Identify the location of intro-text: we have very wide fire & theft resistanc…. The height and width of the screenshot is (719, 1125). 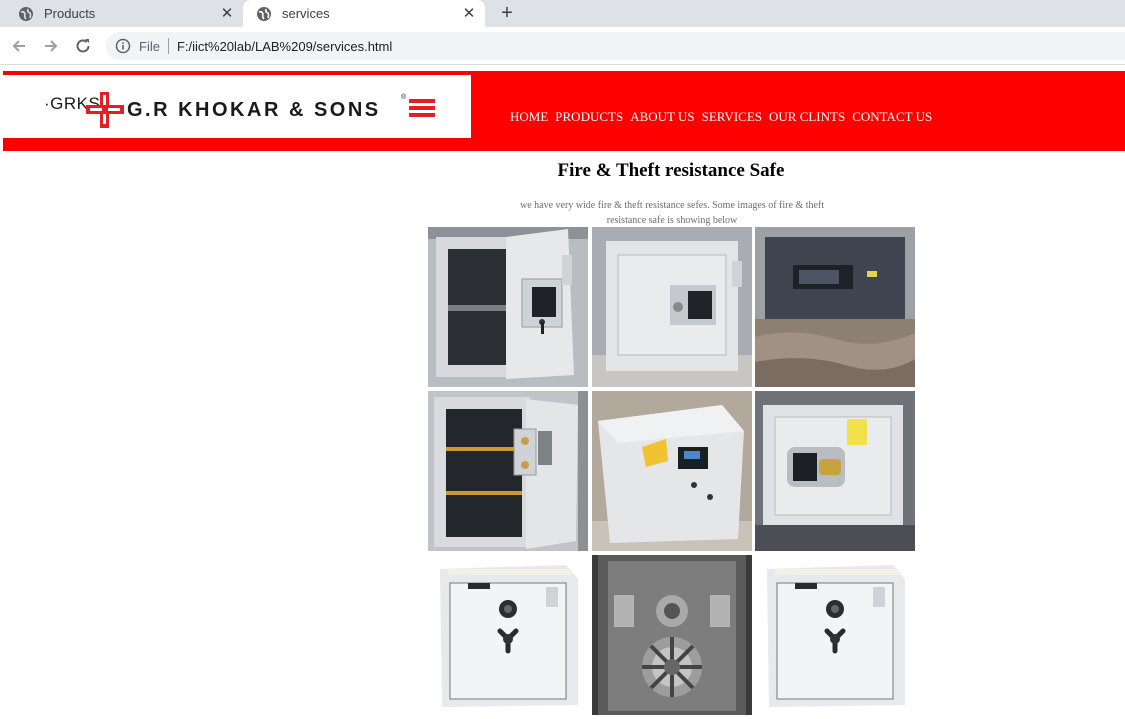
(672, 213).